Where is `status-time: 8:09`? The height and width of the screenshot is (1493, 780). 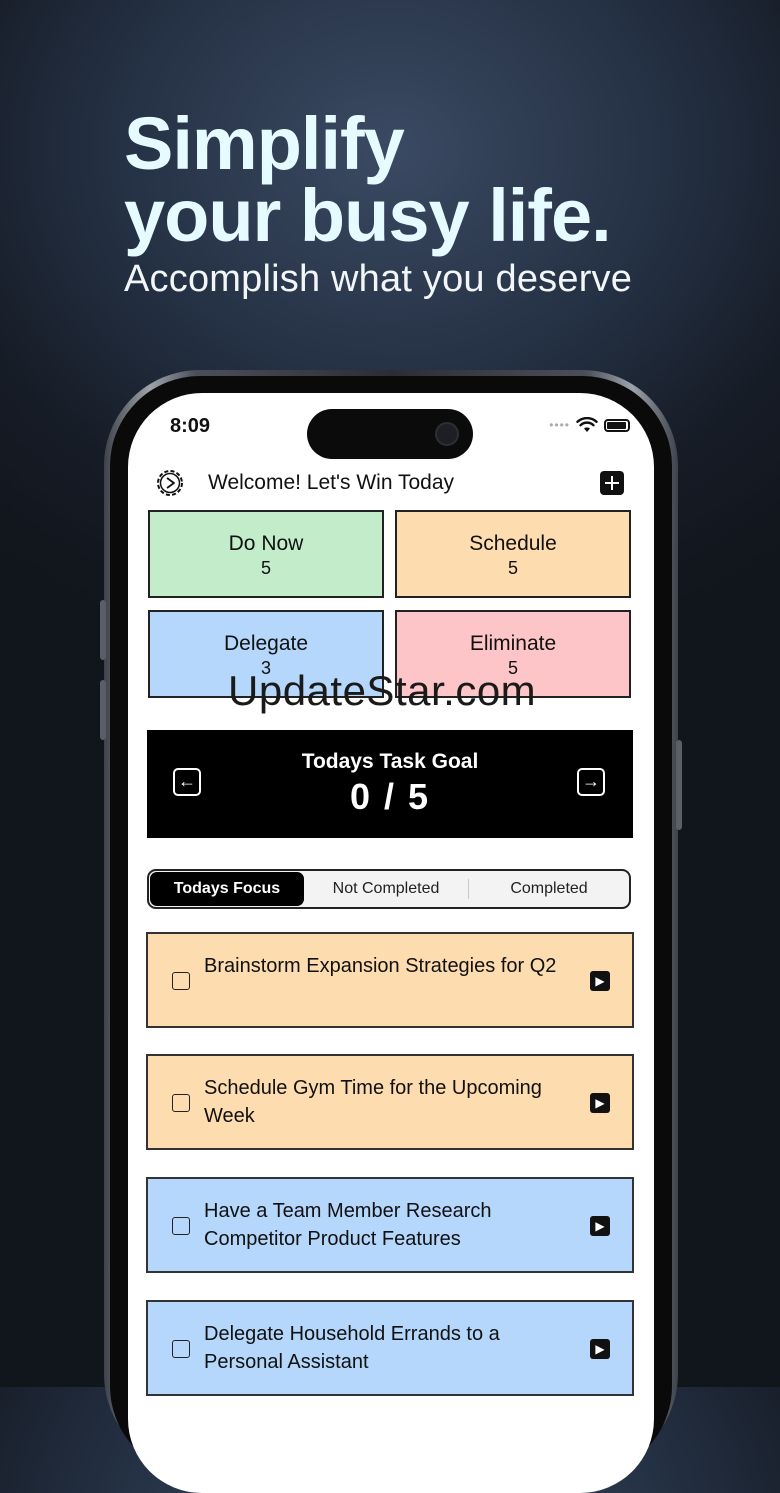 status-time: 8:09 is located at coordinates (190, 426).